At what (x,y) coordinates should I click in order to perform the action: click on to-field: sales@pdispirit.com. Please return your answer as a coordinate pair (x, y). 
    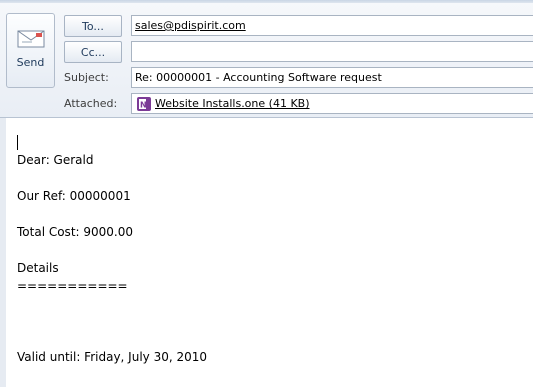
    Looking at the image, I should click on (332, 25).